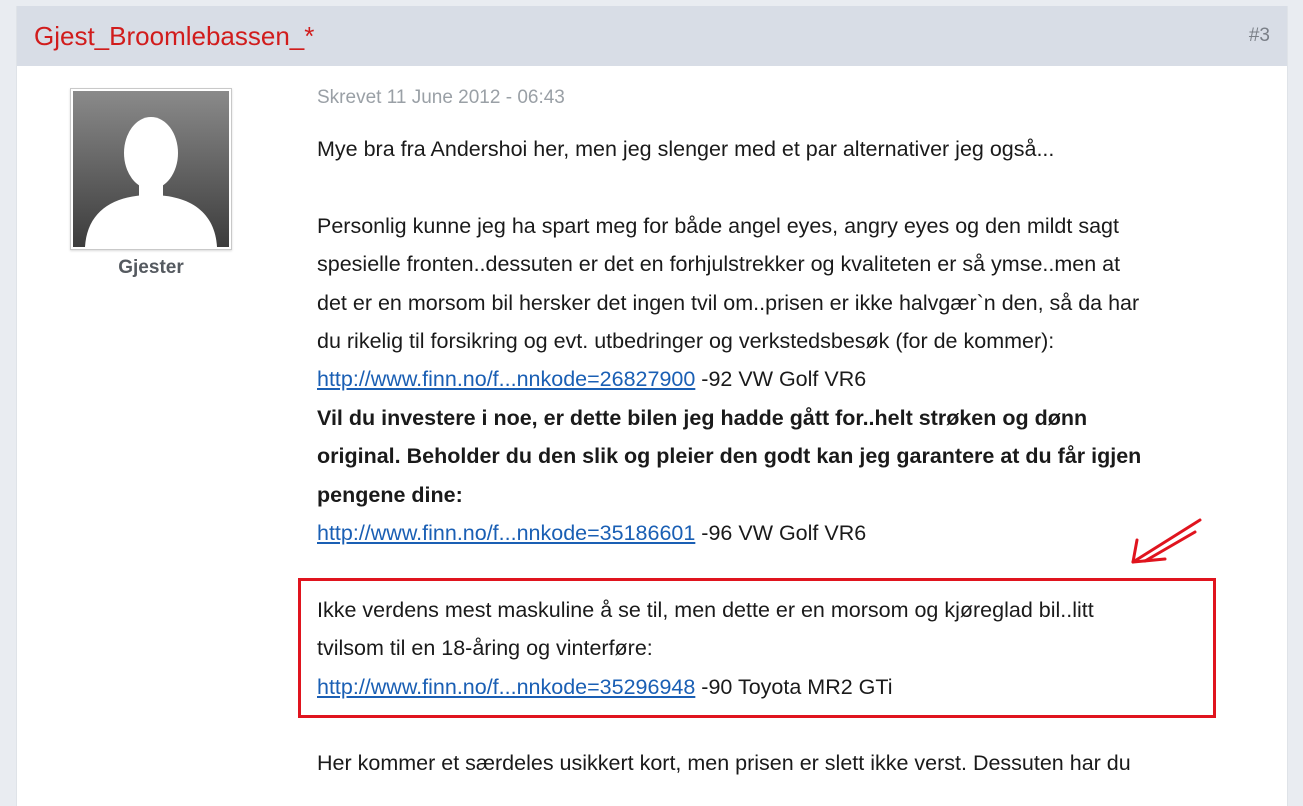 Image resolution: width=1303 pixels, height=806 pixels. What do you see at coordinates (1259, 36) in the screenshot?
I see `post-number-link: #3` at bounding box center [1259, 36].